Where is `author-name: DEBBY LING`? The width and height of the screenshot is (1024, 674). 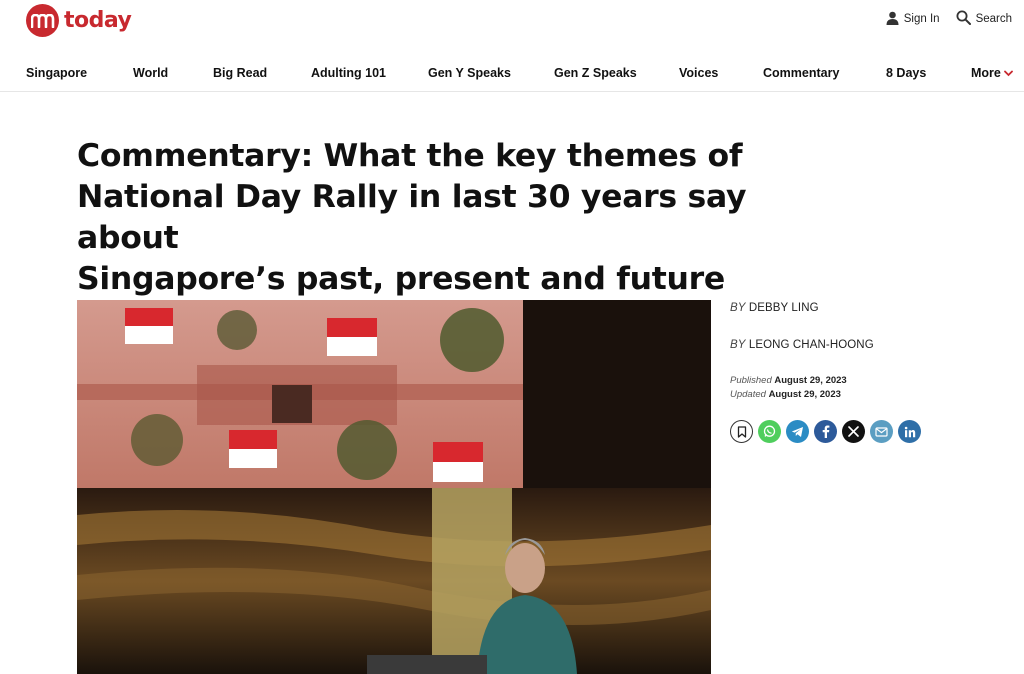
author-name: DEBBY LING is located at coordinates (784, 308).